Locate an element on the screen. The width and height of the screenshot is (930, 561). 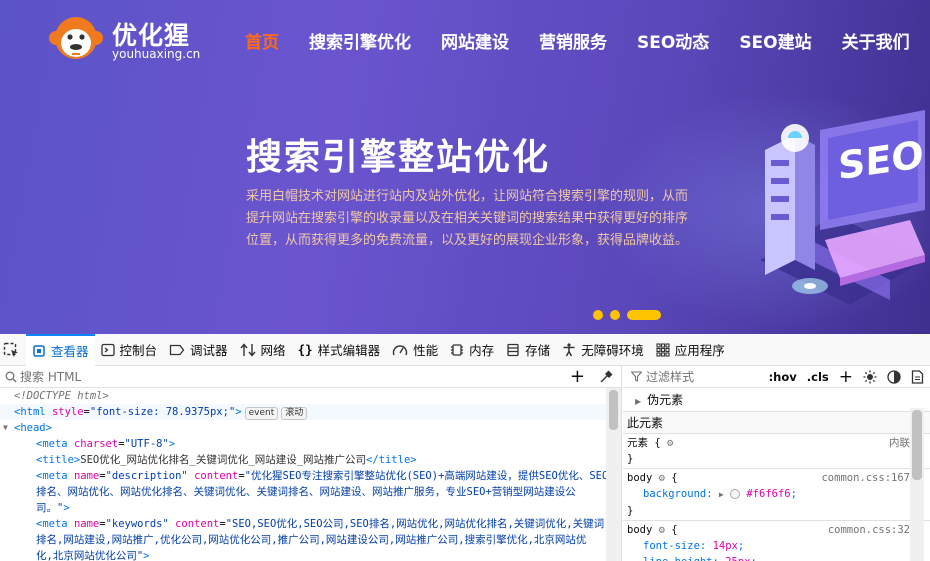
css-value: #f6f6f6 is located at coordinates (768, 494).